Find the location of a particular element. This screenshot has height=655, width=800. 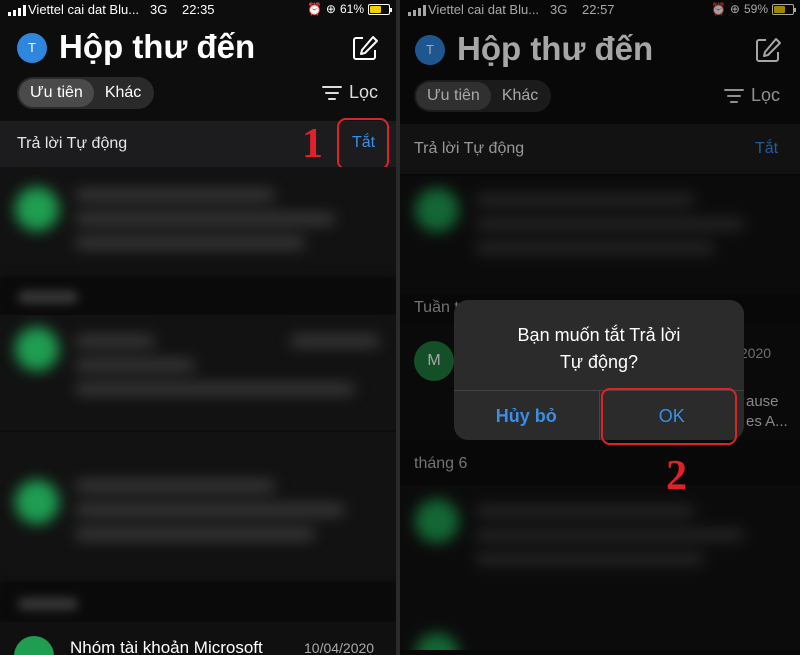

cancel-button: Hủy bỏ is located at coordinates (527, 415).